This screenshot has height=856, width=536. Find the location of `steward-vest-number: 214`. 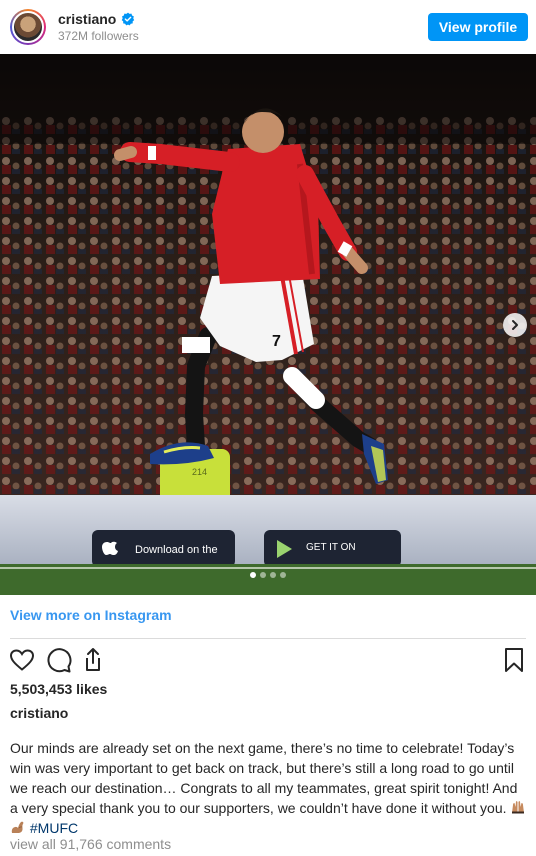

steward-vest-number: 214 is located at coordinates (199, 472).